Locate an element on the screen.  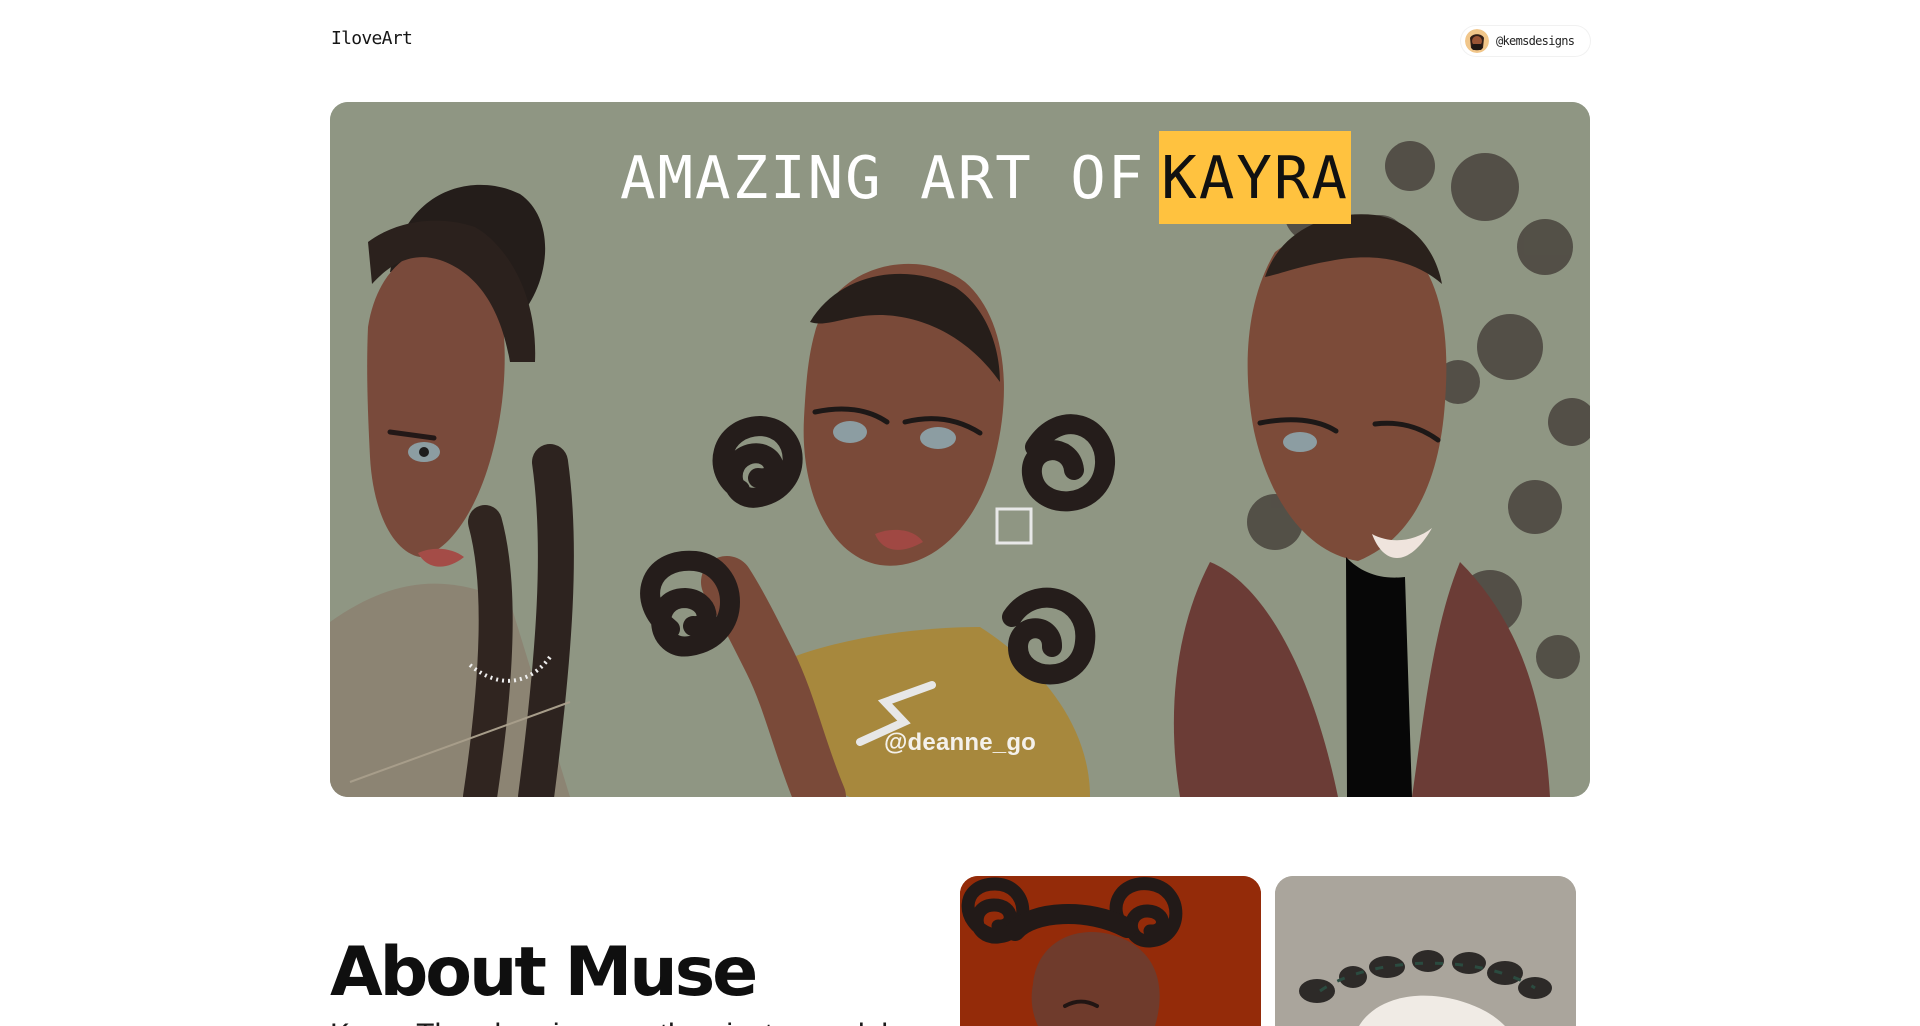
gallery-card-red-portrait is located at coordinates (1110, 951).